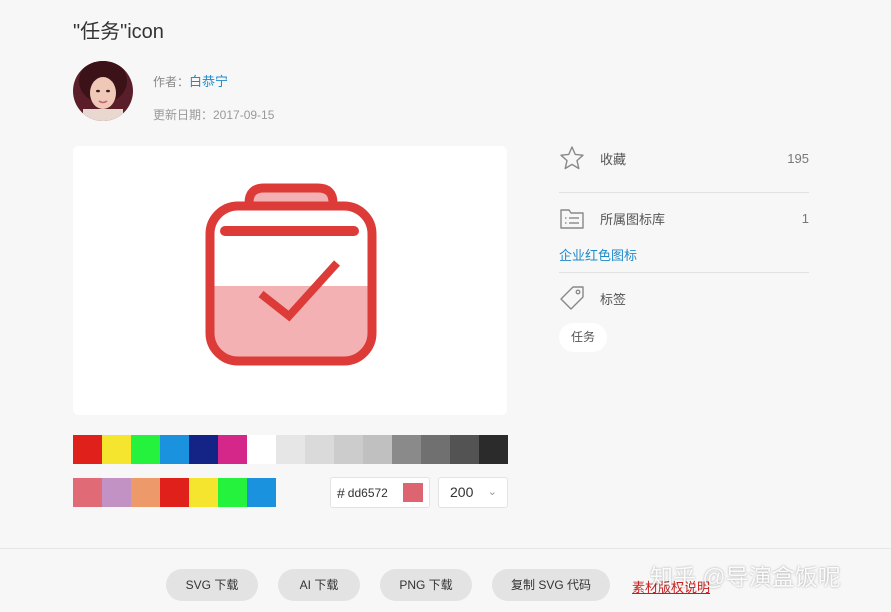 The height and width of the screenshot is (612, 891). What do you see at coordinates (633, 219) in the screenshot?
I see `library-label: 所属图标库` at bounding box center [633, 219].